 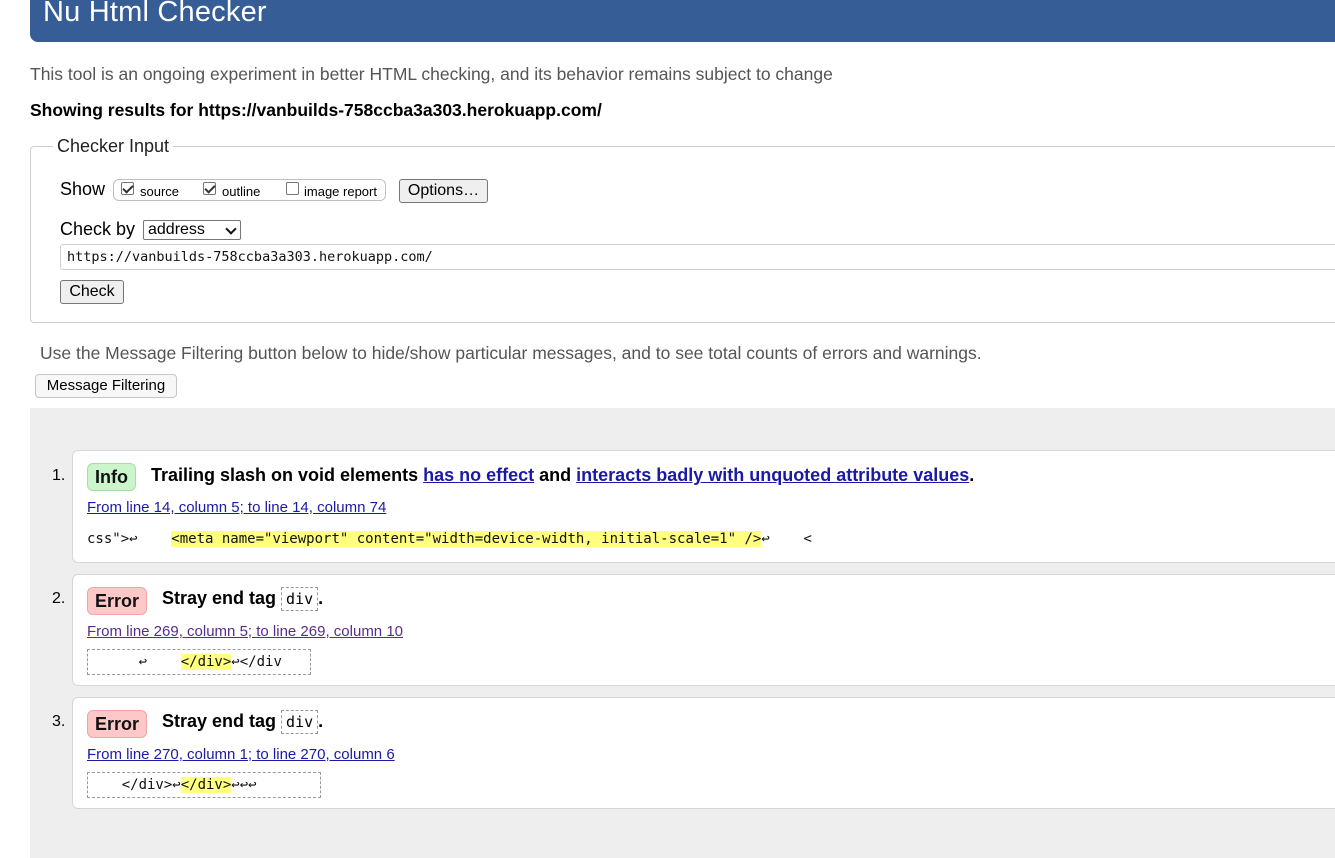 I want to click on source-extract: </div>↩</div>↩↩↩, so click(x=204, y=785).